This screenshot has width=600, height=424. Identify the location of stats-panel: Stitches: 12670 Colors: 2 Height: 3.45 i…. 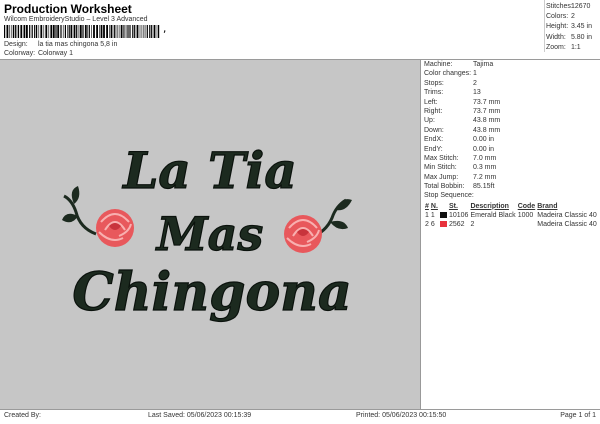
(569, 27).